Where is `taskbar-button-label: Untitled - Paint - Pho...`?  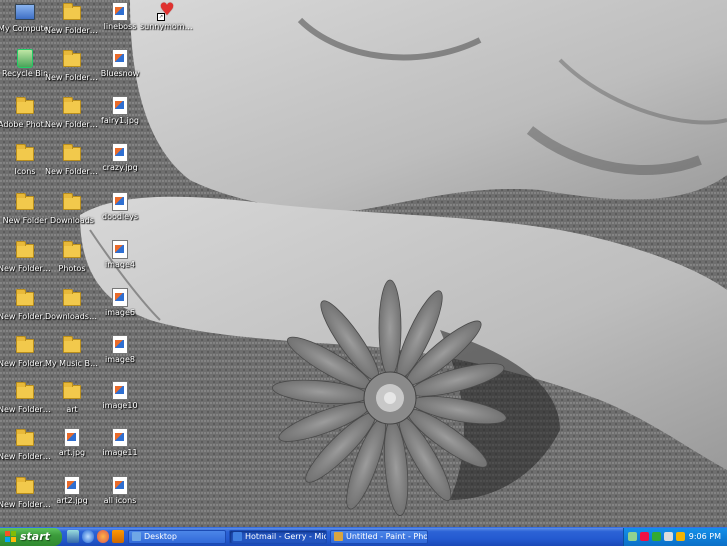 taskbar-button-label: Untitled - Paint - Pho... is located at coordinates (387, 536).